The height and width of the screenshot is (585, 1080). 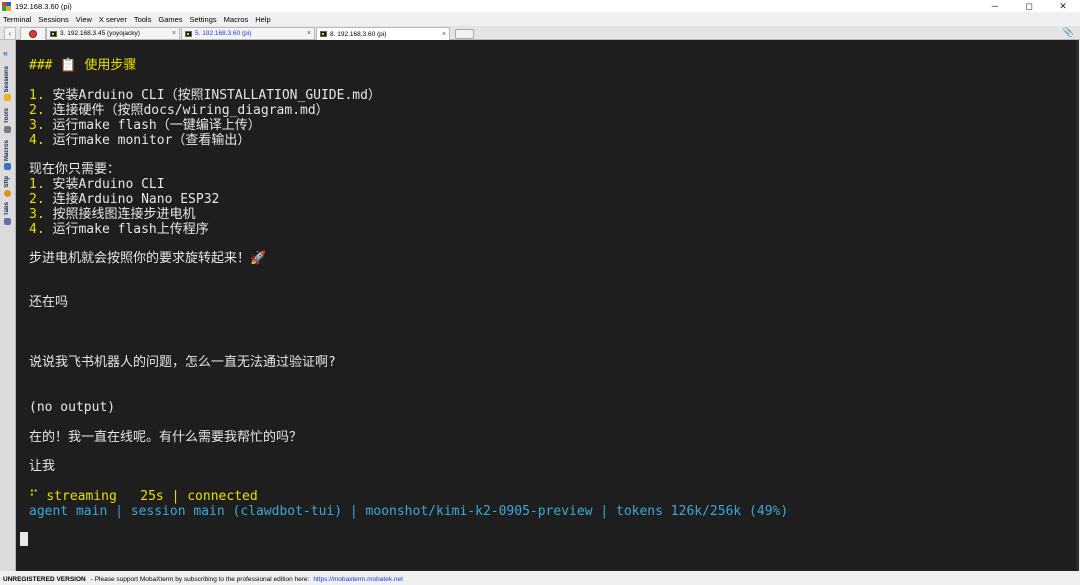 I want to click on tab-session-8: 8. 192.168.3.60 (pi) ×, so click(x=383, y=33).